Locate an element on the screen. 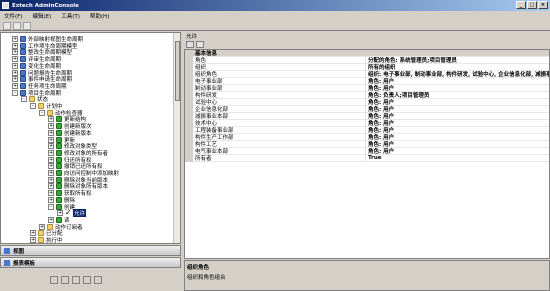 The image size is (550, 291). report-template-header: 报表模板 is located at coordinates (90, 262).